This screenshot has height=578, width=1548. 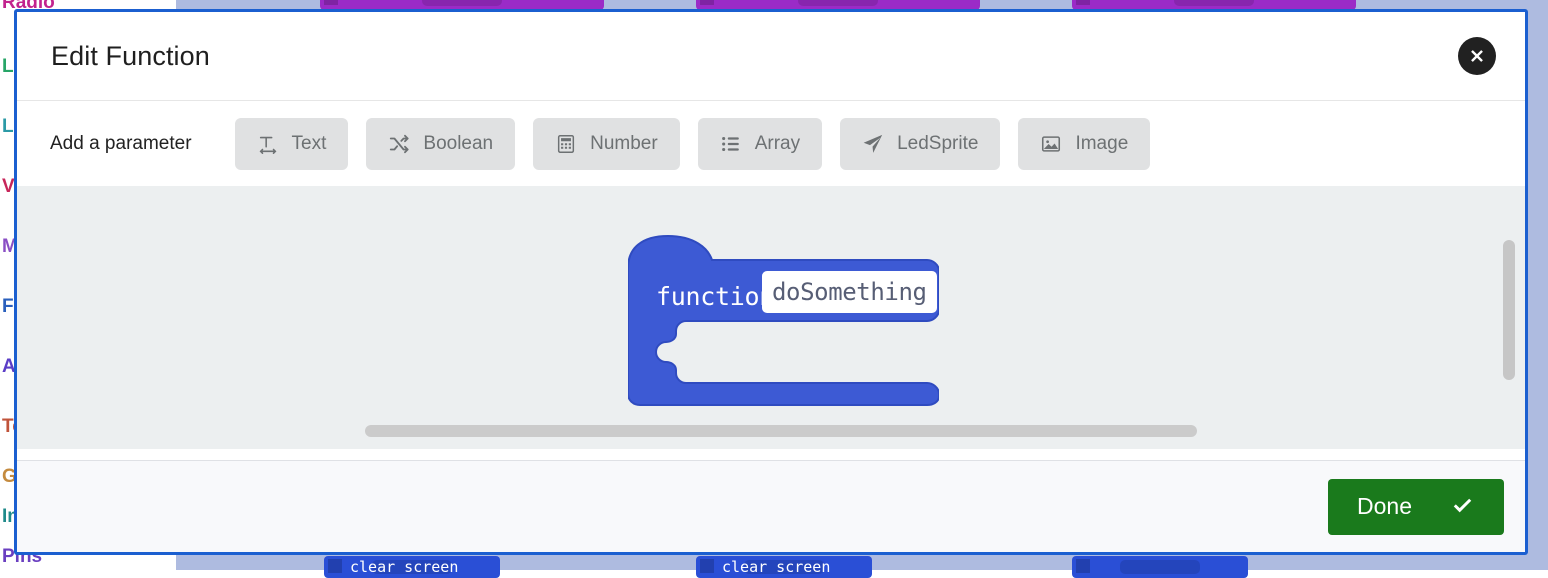 I want to click on done-button-label: Done, so click(x=1384, y=506).